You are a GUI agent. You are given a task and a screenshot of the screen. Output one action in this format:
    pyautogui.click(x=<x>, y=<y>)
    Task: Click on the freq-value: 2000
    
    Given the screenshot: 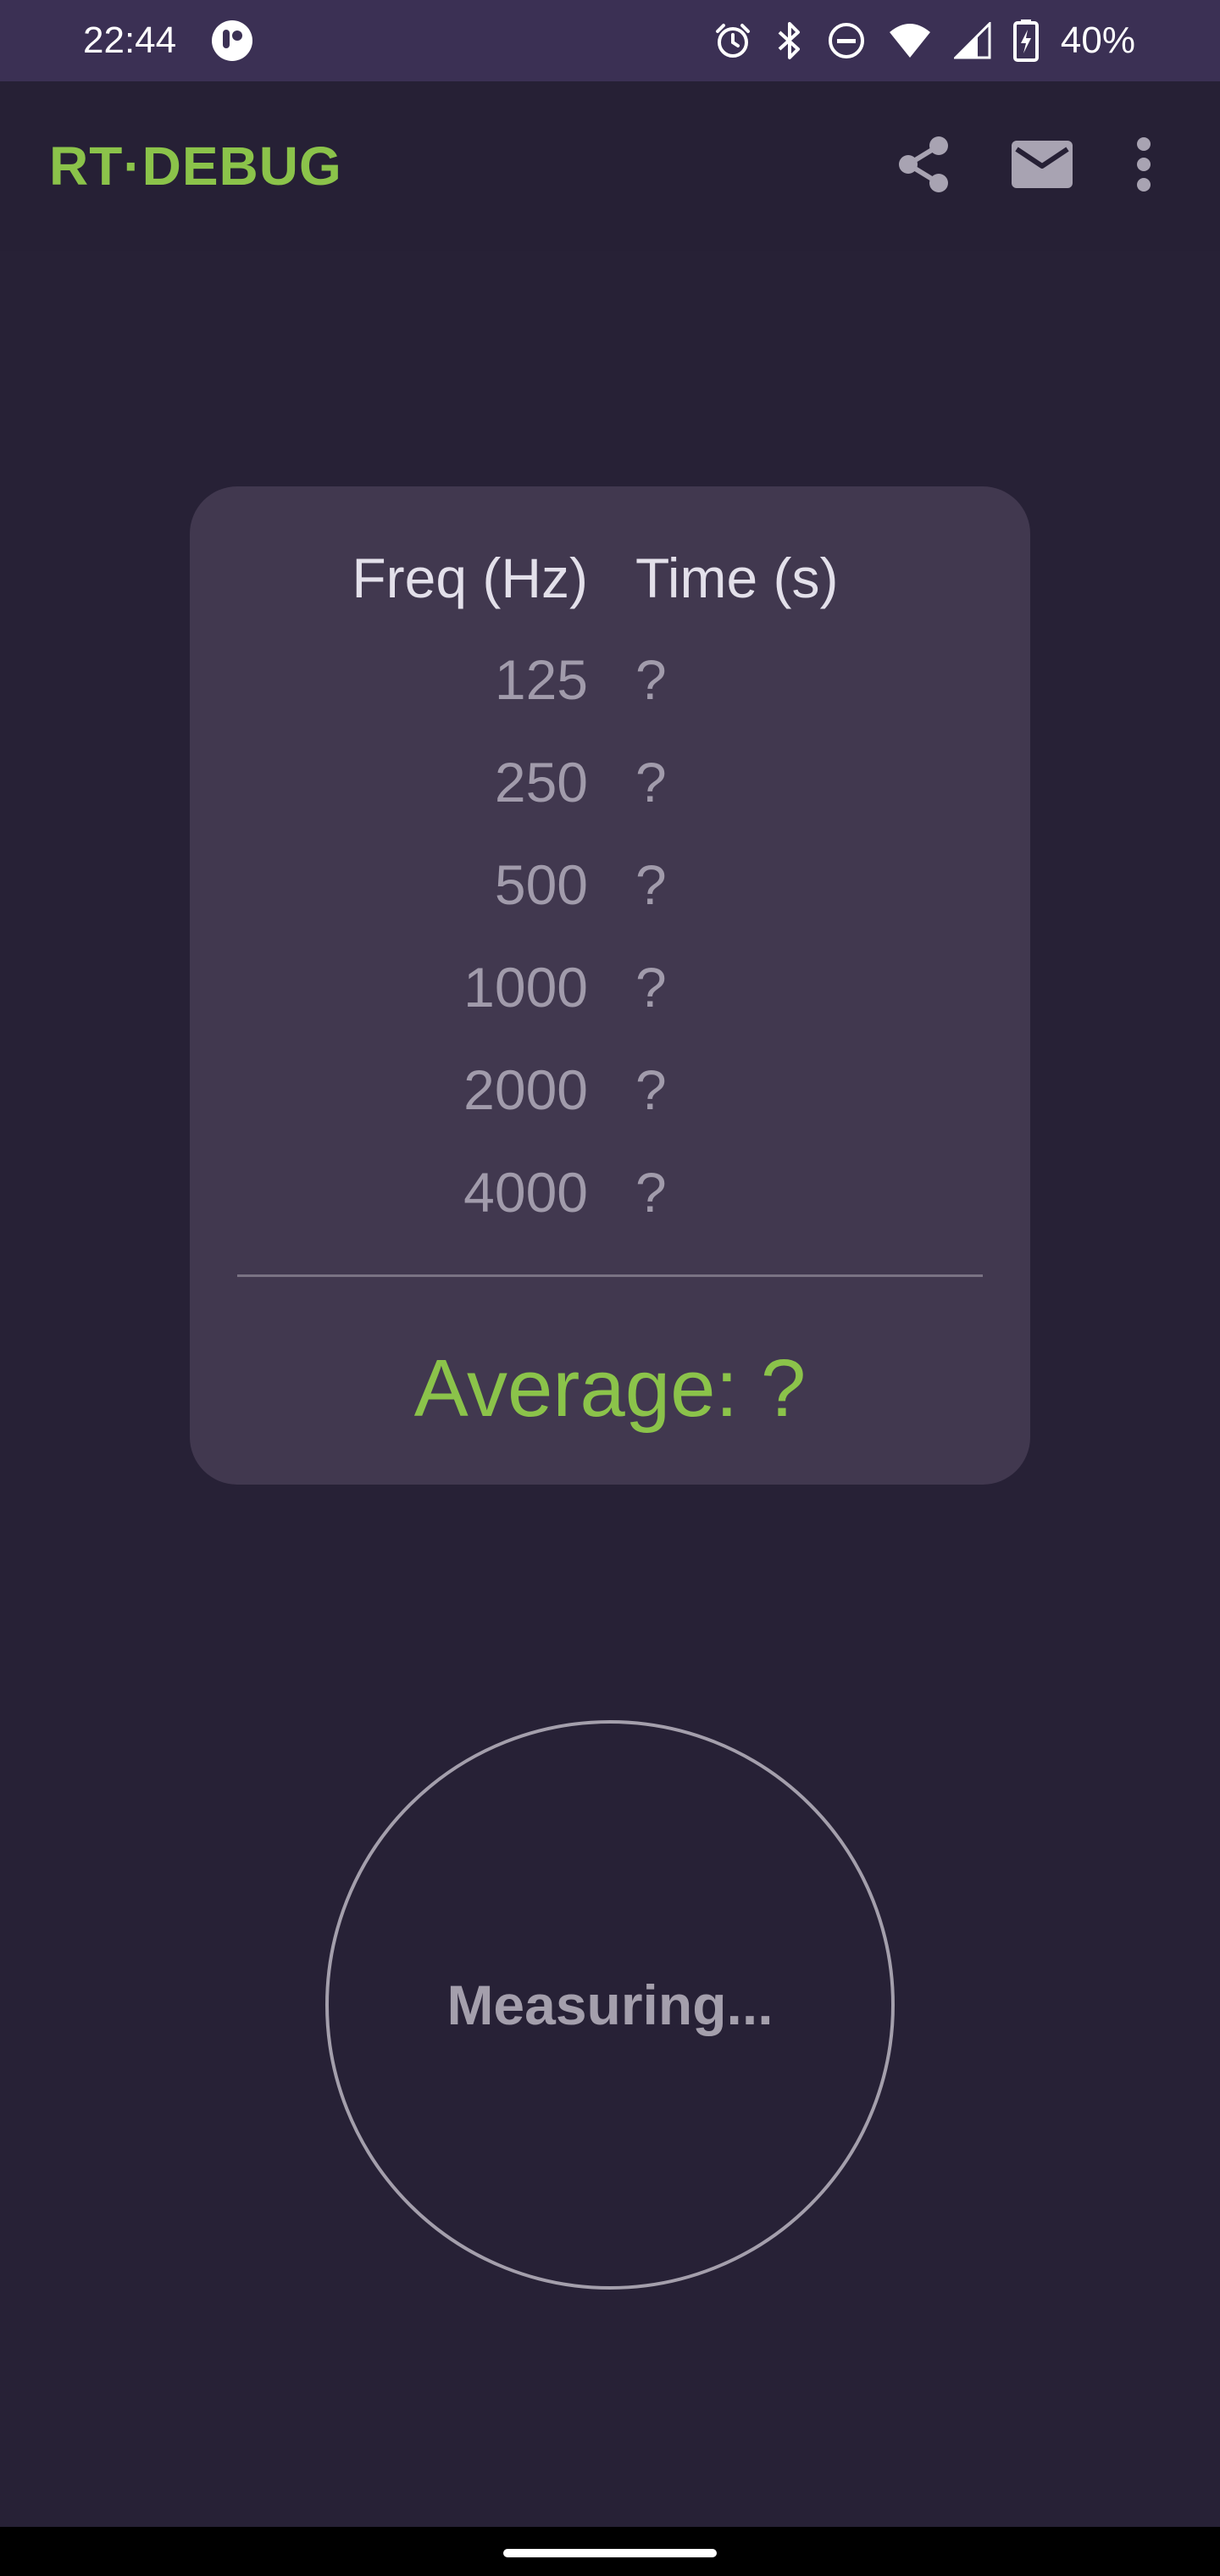 What is the action you would take?
    pyautogui.click(x=525, y=1089)
    